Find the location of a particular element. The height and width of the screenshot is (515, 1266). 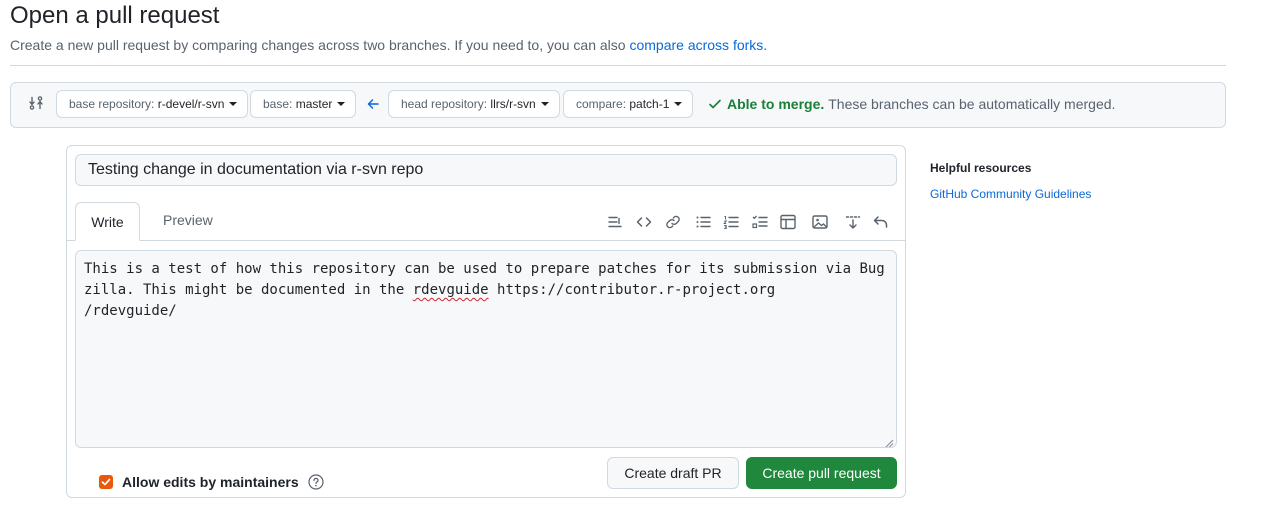

table-icon is located at coordinates (788, 222).